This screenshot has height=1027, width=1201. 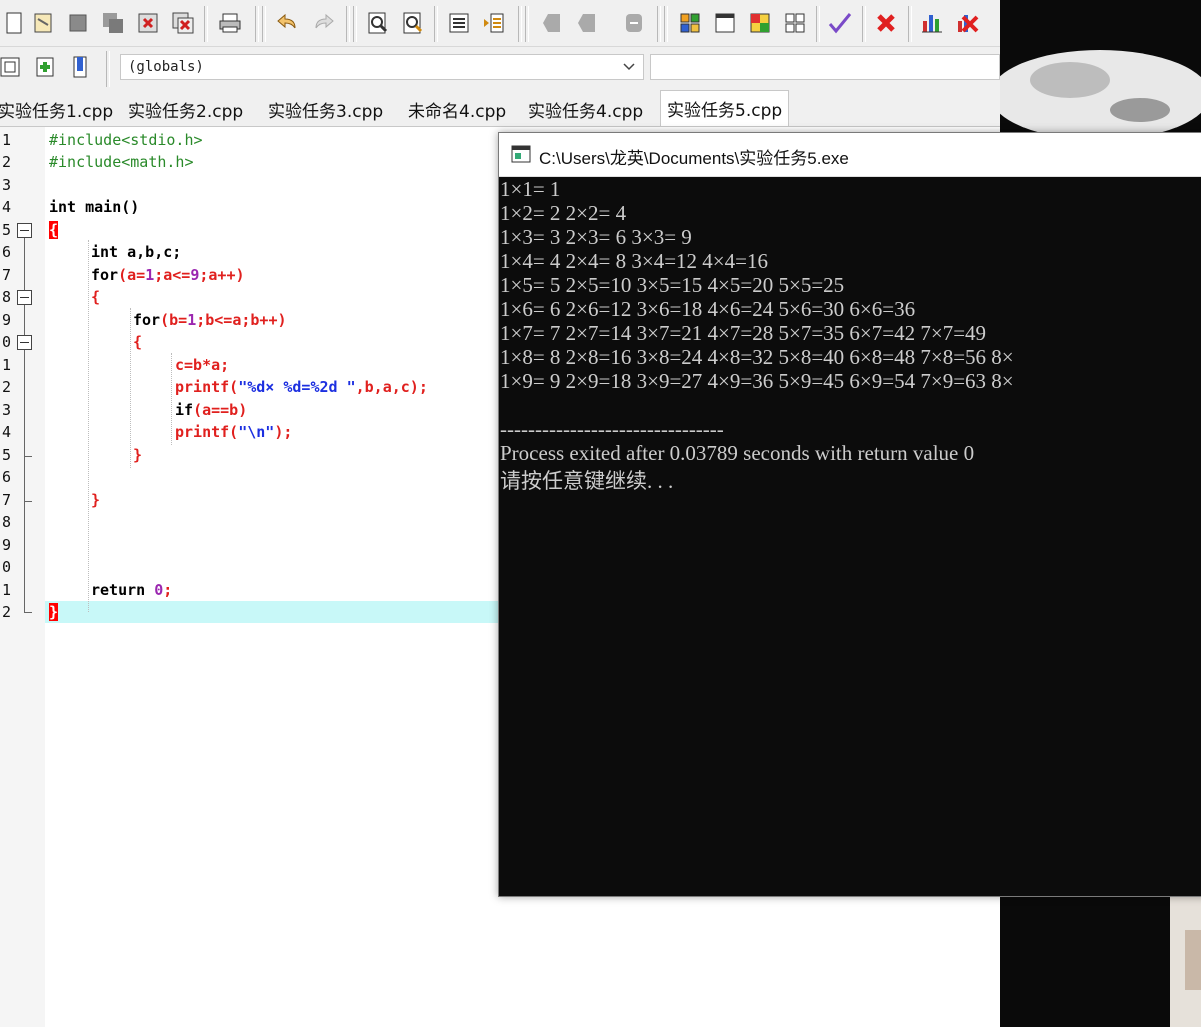 I want to click on undo-icon, so click(x=288, y=23).